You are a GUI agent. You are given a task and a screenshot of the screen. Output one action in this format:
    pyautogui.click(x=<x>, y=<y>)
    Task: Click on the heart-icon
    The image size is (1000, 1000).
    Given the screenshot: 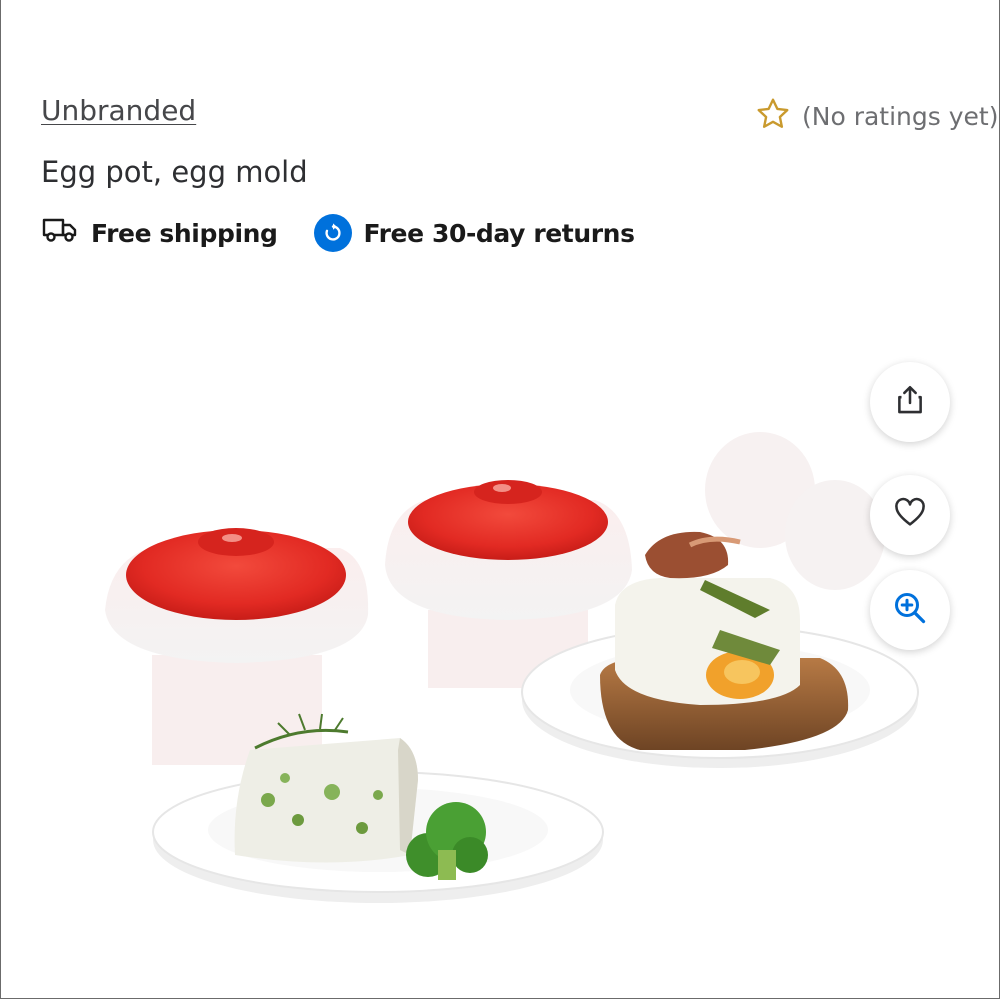 What is the action you would take?
    pyautogui.click(x=910, y=515)
    